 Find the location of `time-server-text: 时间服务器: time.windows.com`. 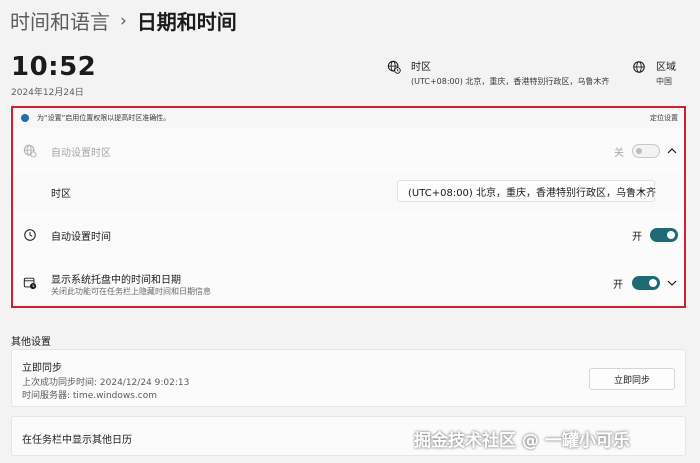

time-server-text: 时间服务器: time.windows.com is located at coordinates (90, 396).